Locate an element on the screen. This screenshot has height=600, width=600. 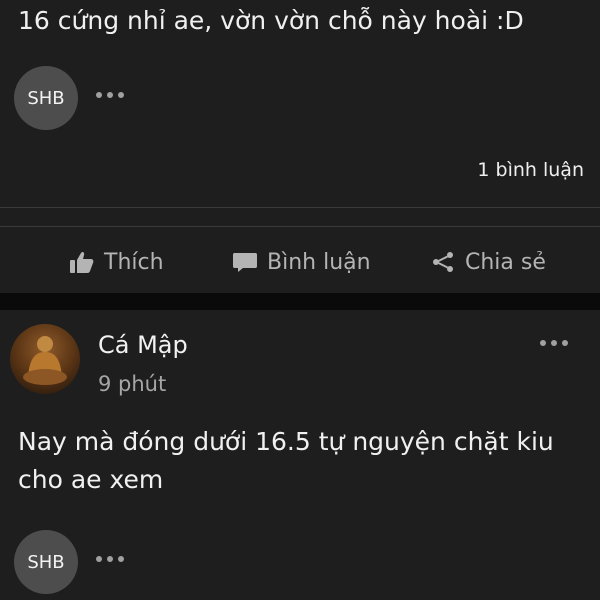
divider-actions is located at coordinates (300, 226).